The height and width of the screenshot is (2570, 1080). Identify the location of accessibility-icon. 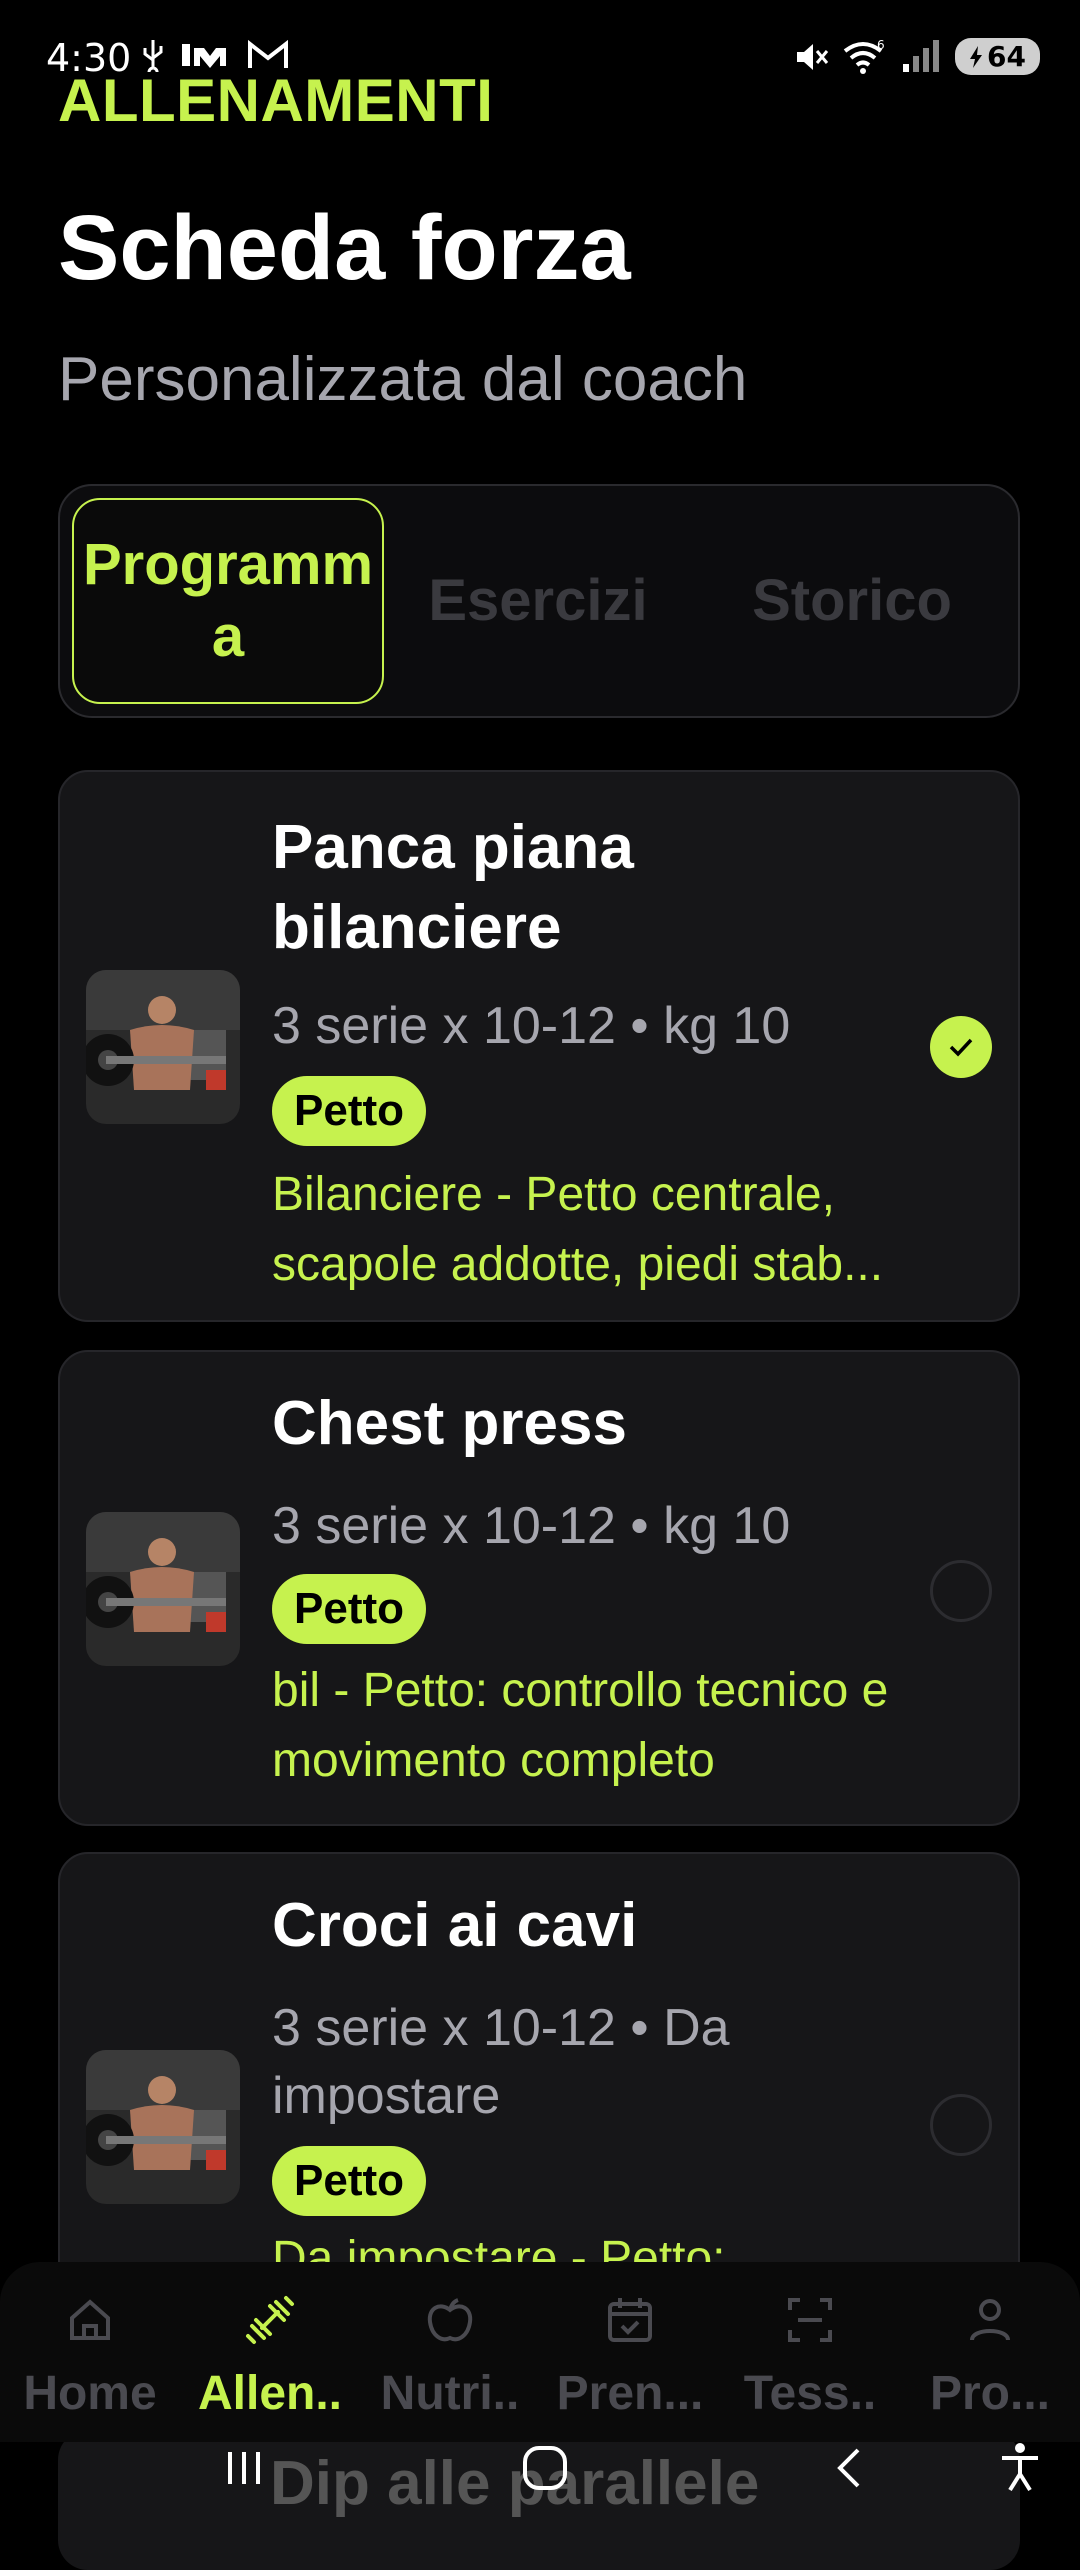
(1020, 2467).